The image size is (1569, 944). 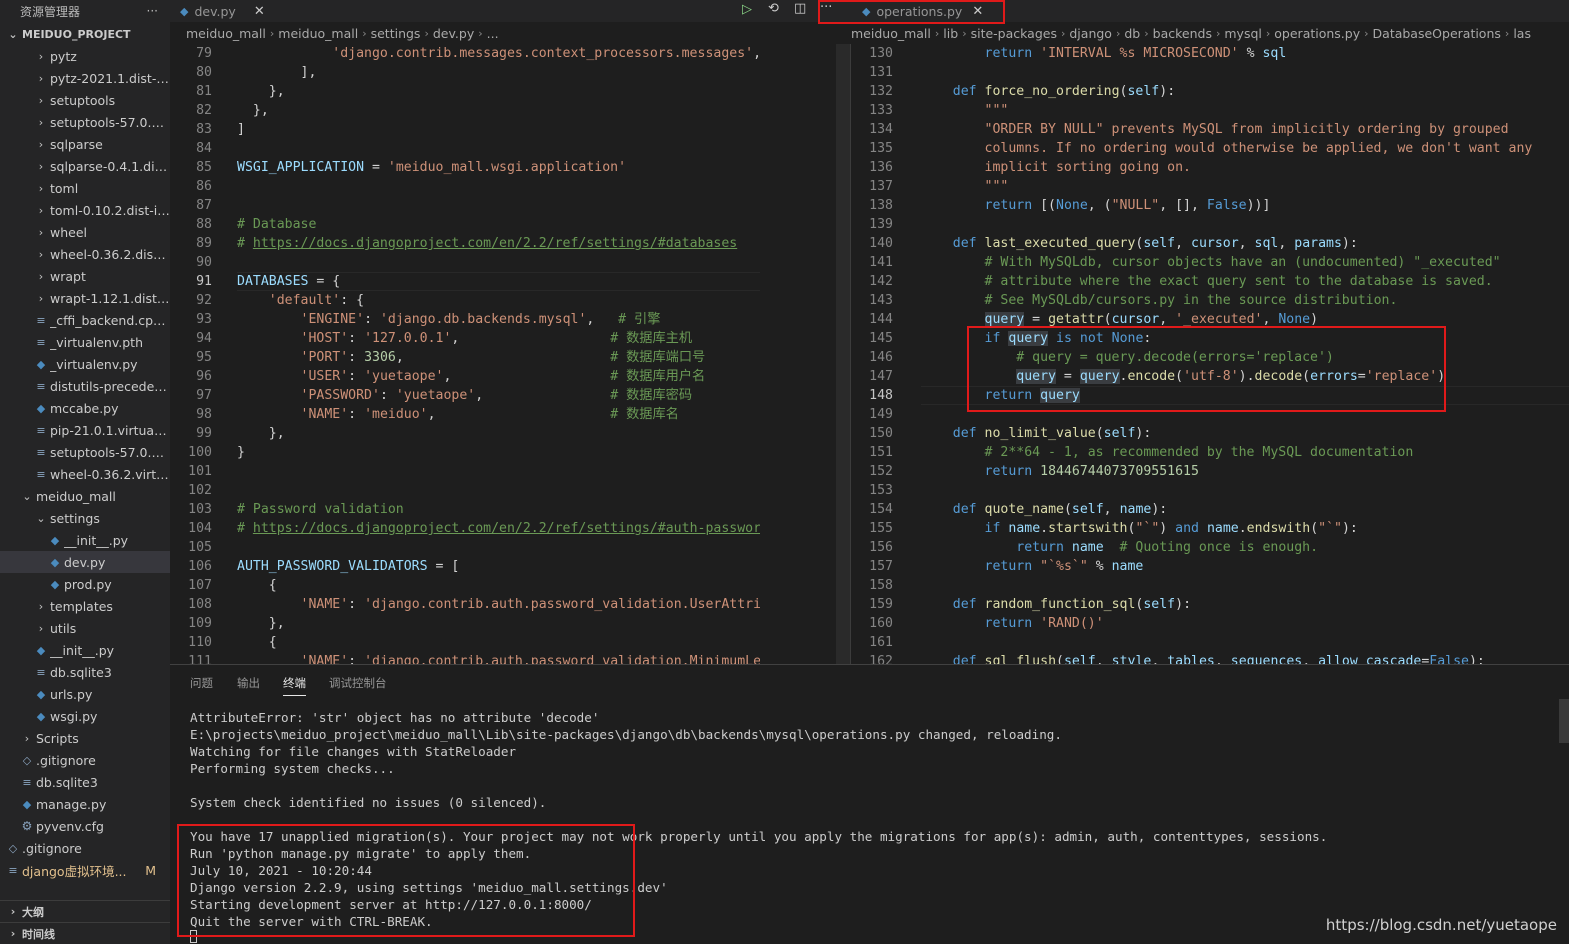 What do you see at coordinates (496, 395) in the screenshot?
I see `code-line: 'PASSWORD': 'yuetaope', # 数据库密码` at bounding box center [496, 395].